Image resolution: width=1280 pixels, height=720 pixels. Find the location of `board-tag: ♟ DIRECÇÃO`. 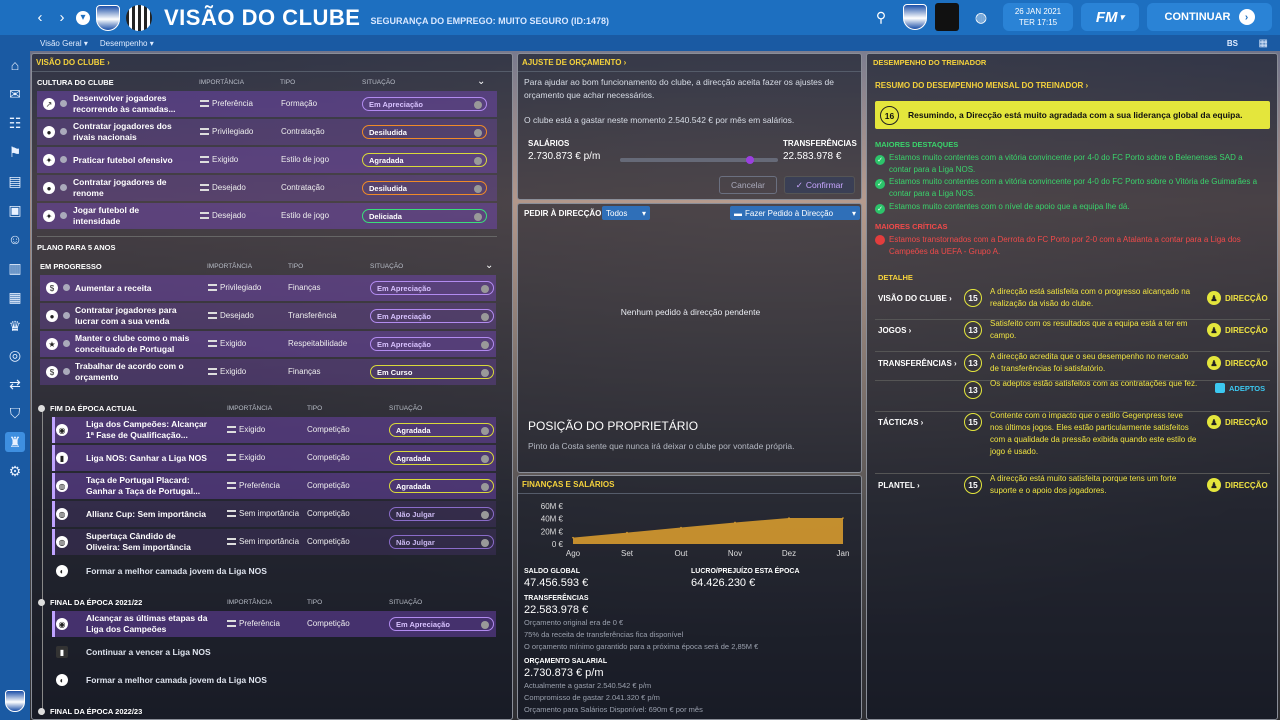

board-tag: ♟ DIRECÇÃO is located at coordinates (1237, 298).